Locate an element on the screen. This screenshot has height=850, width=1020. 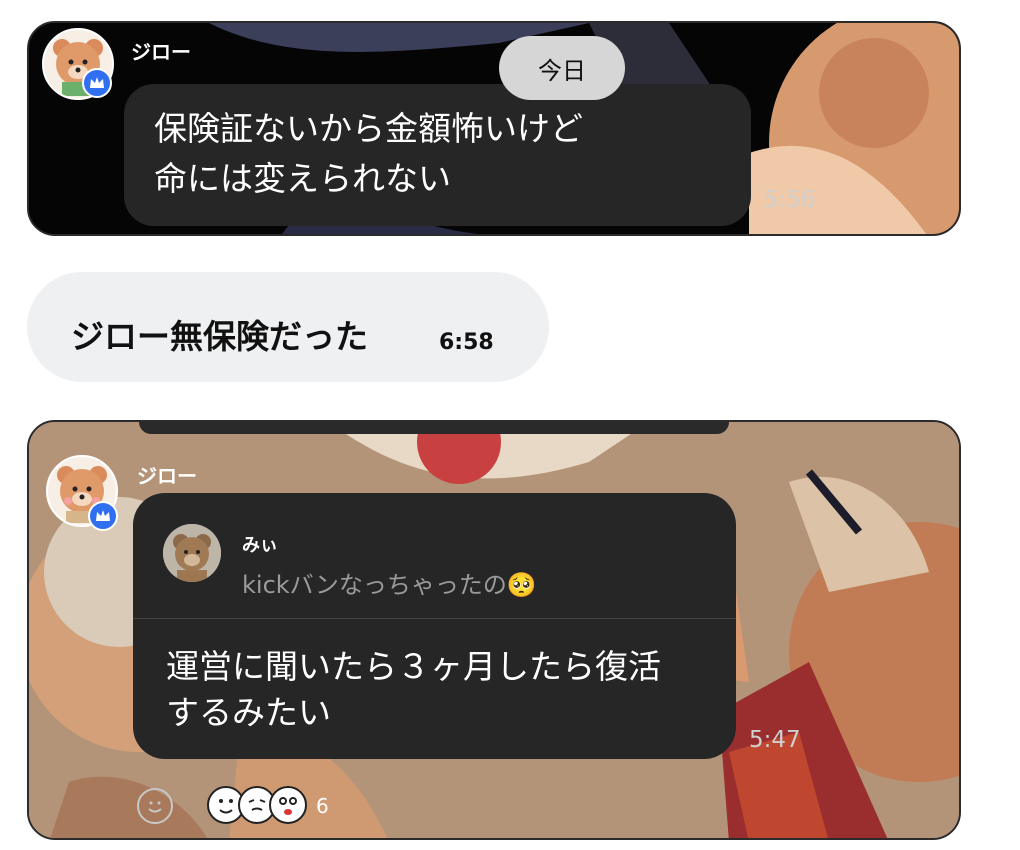
quote-text: kickバンなっちゃったの🥺 is located at coordinates (389, 582).